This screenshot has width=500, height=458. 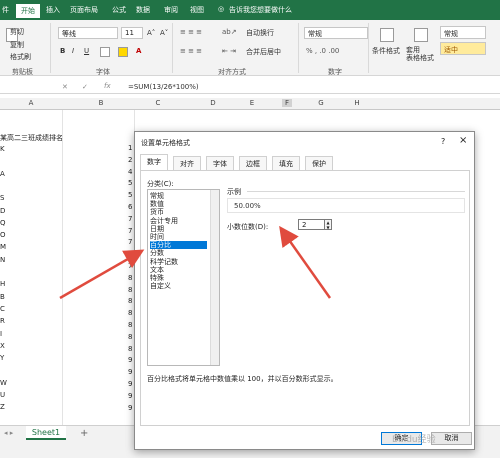 I want to click on arrow-to-percentage, so click(x=102, y=274).